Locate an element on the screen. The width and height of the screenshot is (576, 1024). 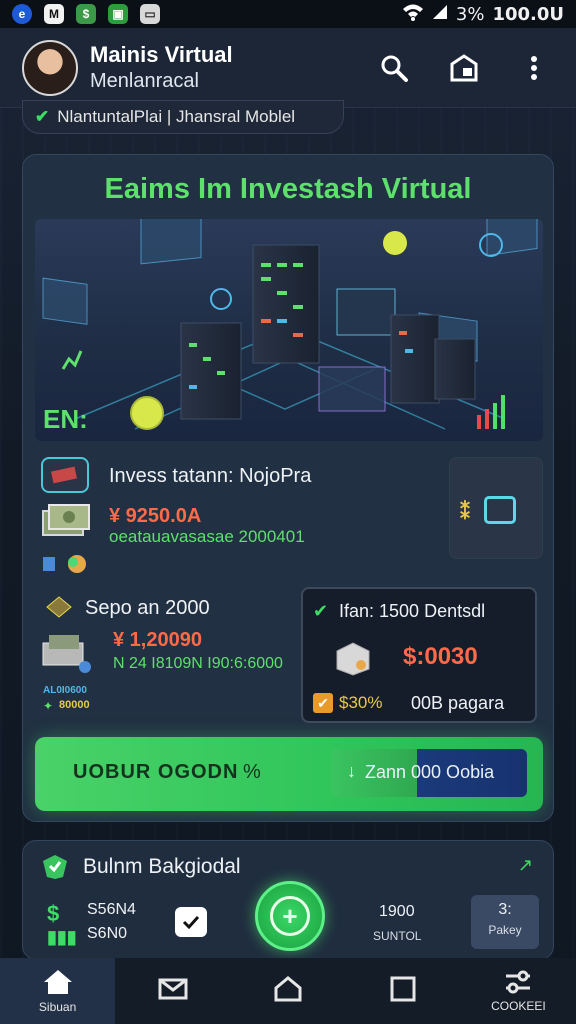
plan-percent: $30% is located at coordinates (361, 702).